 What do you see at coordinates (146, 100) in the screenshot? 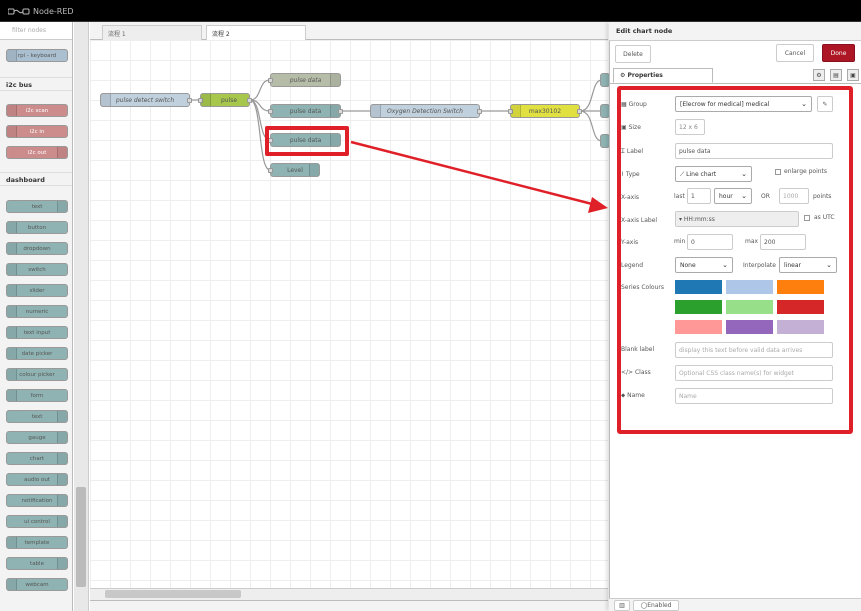
I see `flow-node-pulse-detect-switch: pulse detect switch` at bounding box center [146, 100].